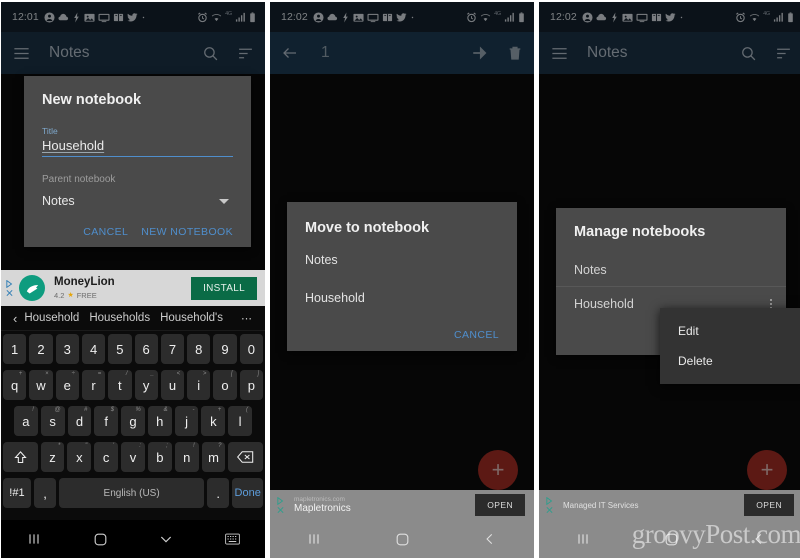  Describe the element at coordinates (247, 410) in the screenshot. I see `key-l-sup: (` at that location.